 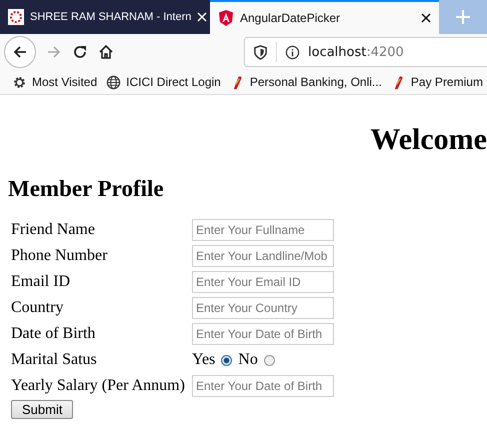 What do you see at coordinates (204, 360) in the screenshot?
I see `radio-label: Yes` at bounding box center [204, 360].